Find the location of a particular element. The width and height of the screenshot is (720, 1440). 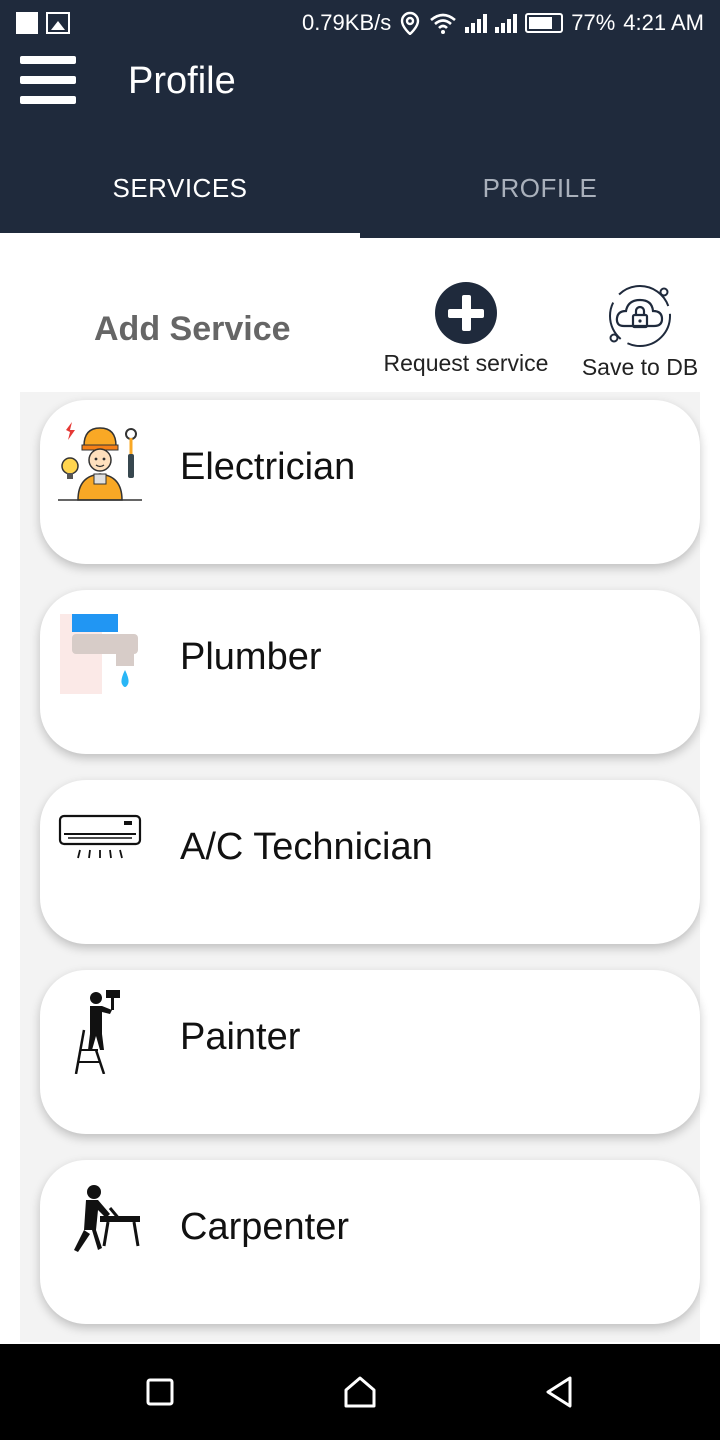

air-conditioner-icon is located at coordinates (100, 836).